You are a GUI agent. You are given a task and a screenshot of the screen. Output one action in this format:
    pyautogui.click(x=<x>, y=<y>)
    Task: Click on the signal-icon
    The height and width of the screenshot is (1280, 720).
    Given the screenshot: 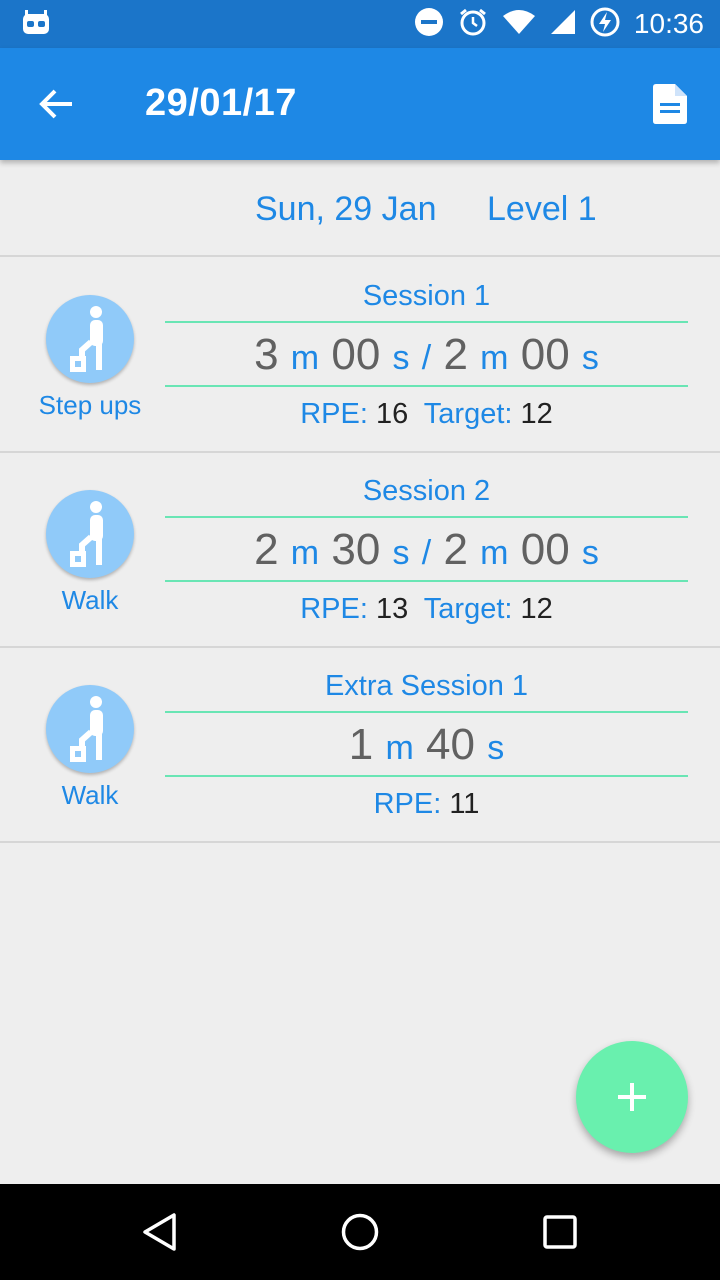 What is the action you would take?
    pyautogui.click(x=563, y=24)
    